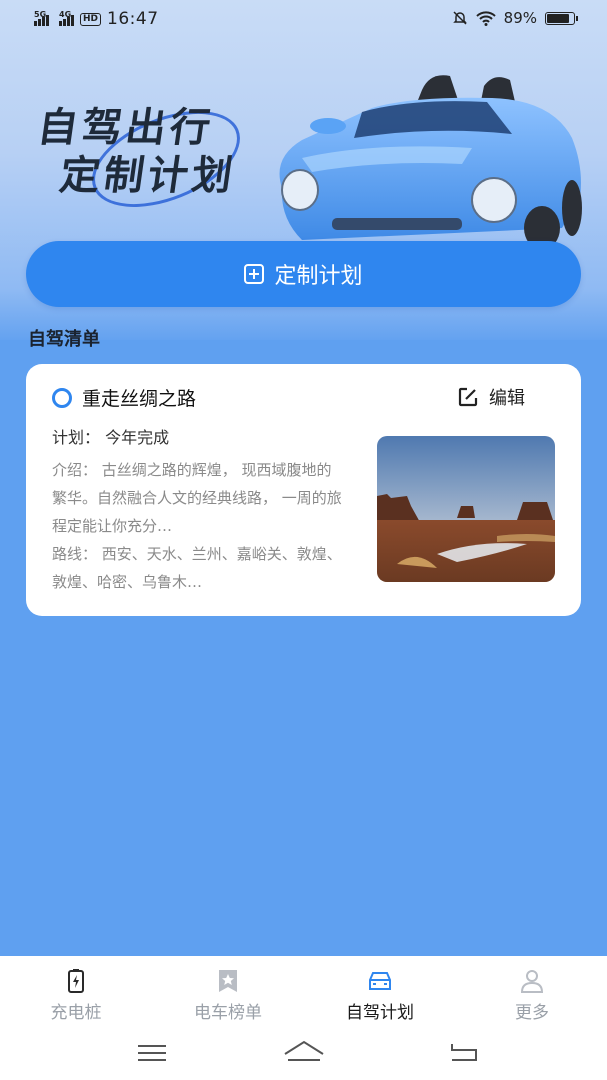  I want to click on car-icon, so click(380, 981).